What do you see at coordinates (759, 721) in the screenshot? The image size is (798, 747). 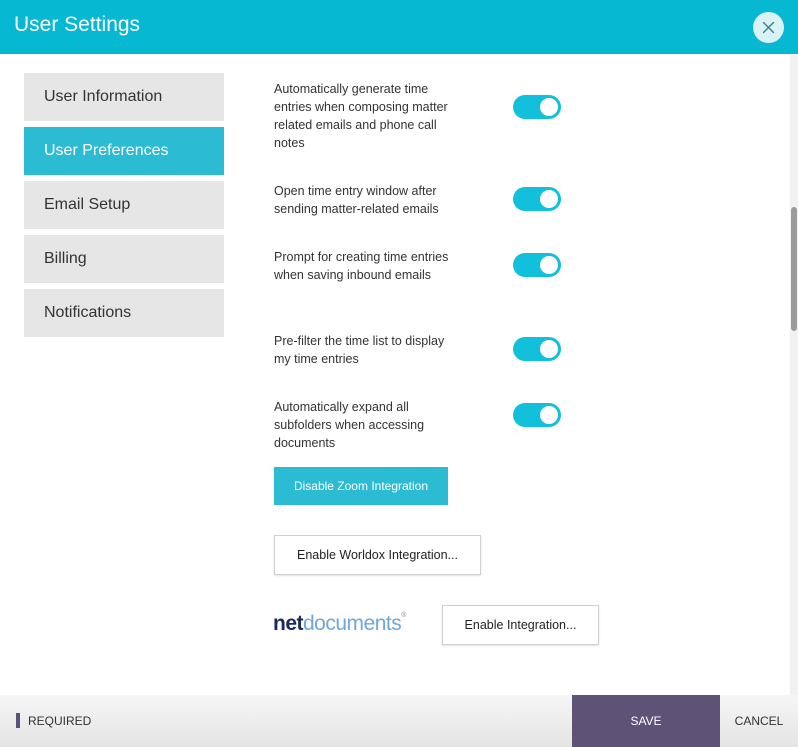 I see `cancel-button: CANCEL` at bounding box center [759, 721].